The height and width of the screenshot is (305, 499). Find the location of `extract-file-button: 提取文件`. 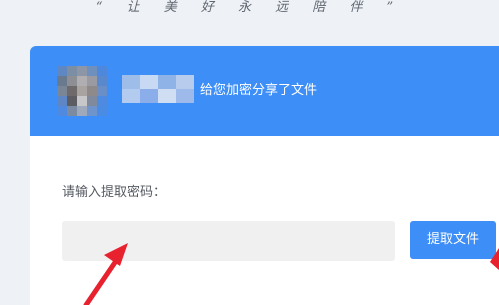

extract-file-button: 提取文件 is located at coordinates (453, 240).